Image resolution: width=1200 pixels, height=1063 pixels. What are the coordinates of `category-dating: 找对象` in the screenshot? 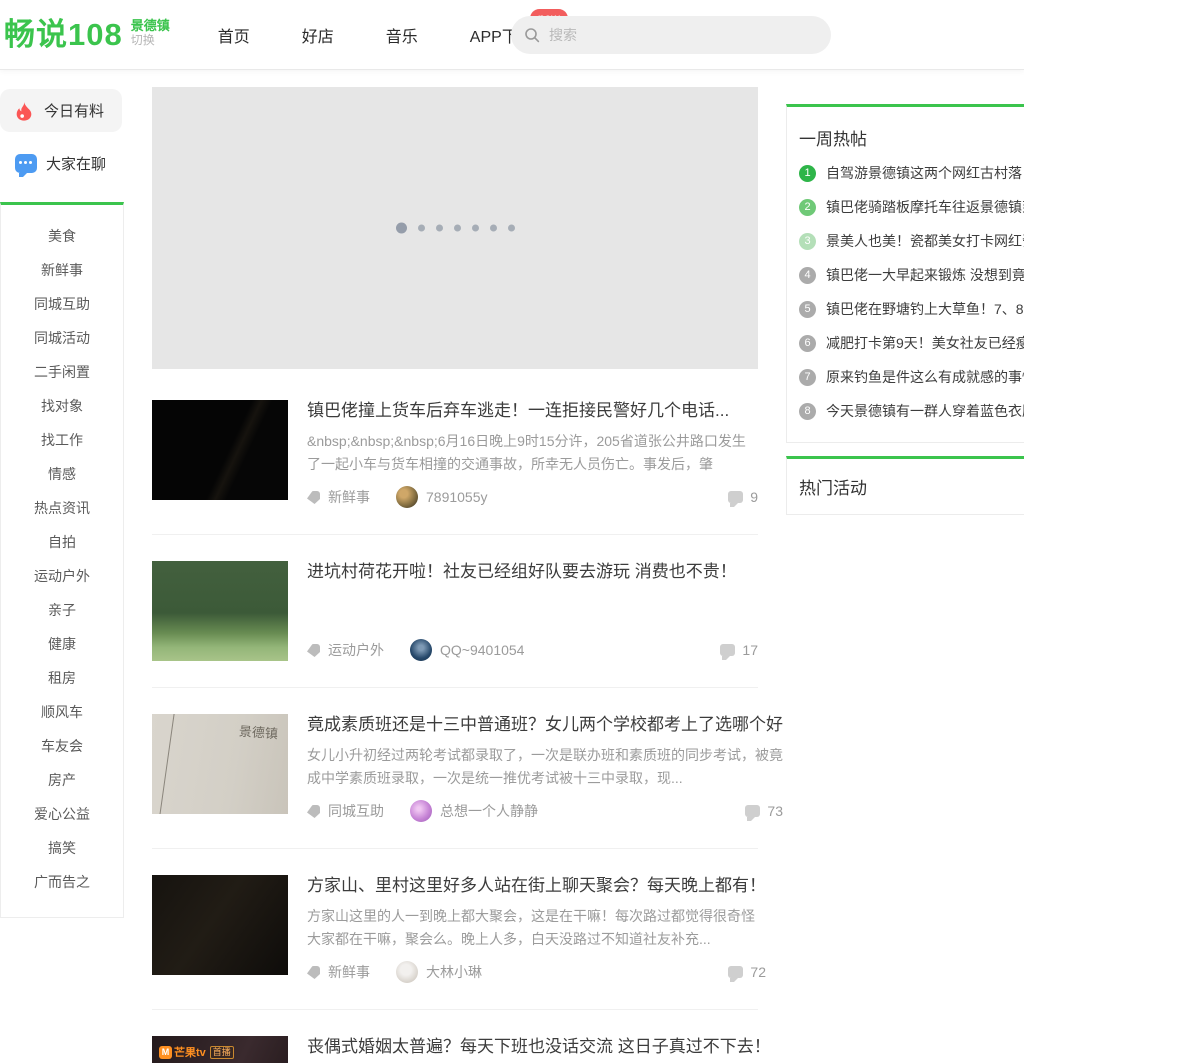 It's located at (62, 406).